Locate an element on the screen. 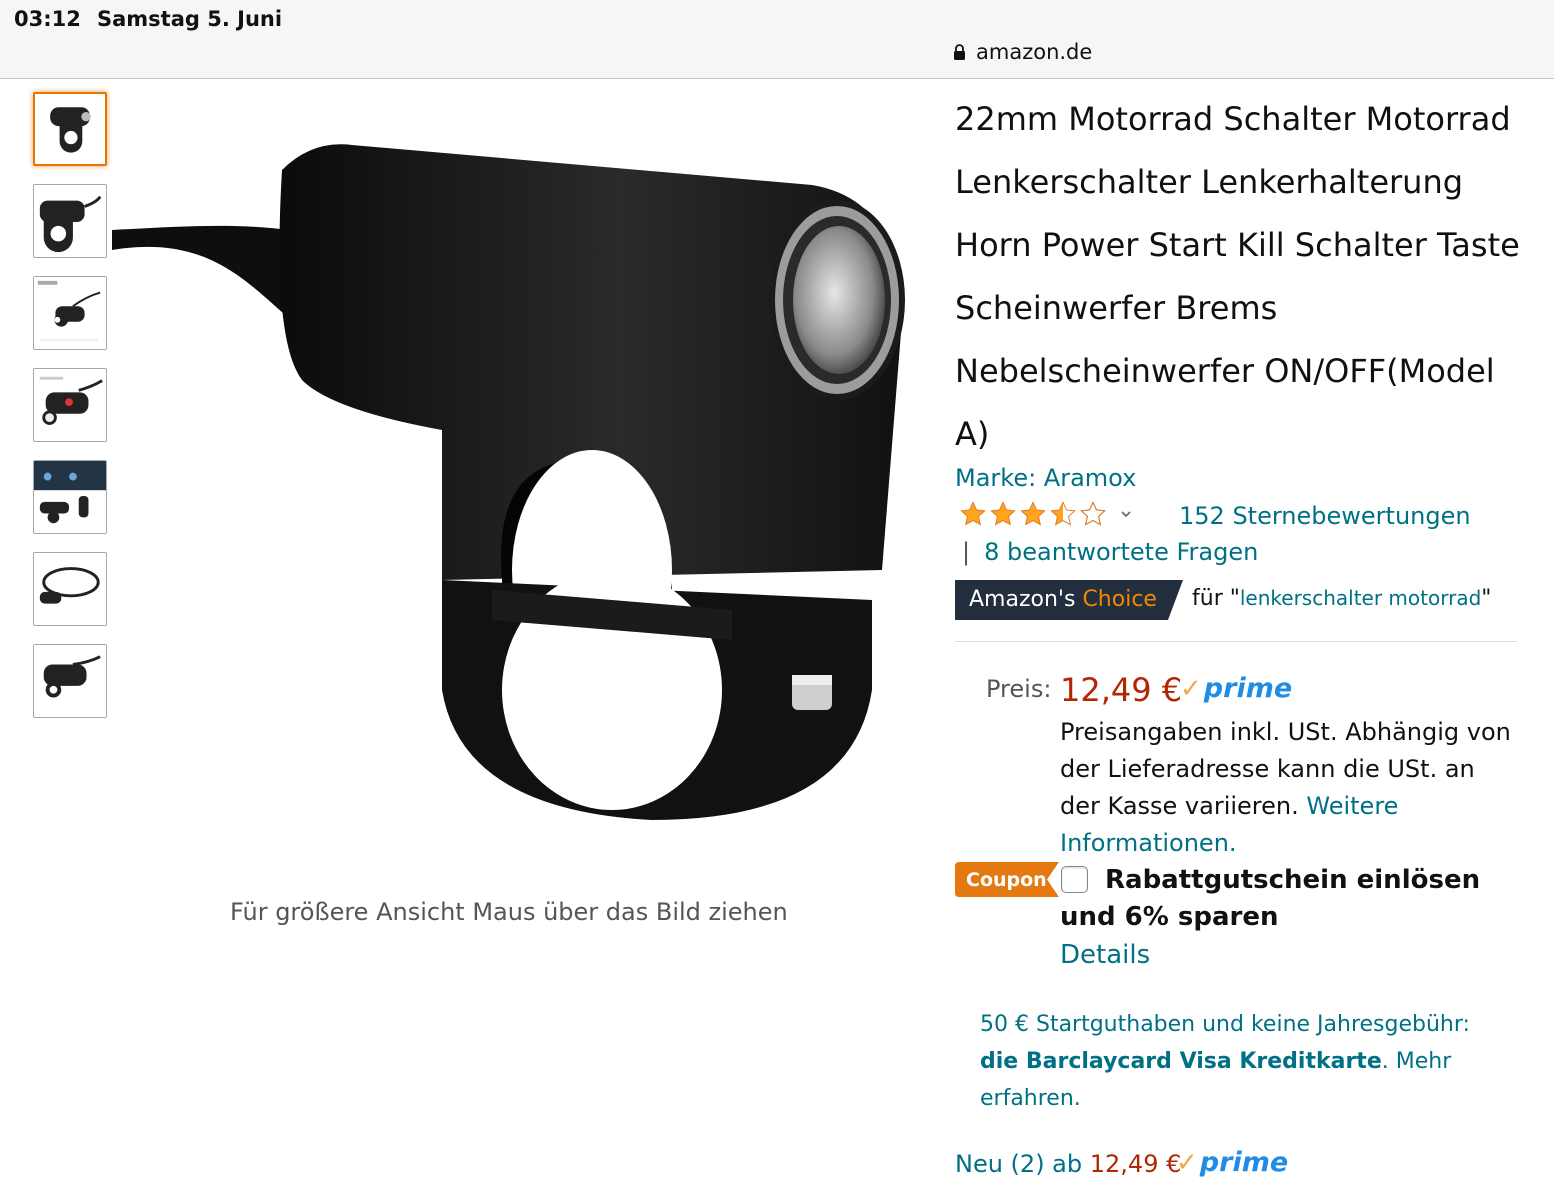  star-half-icon is located at coordinates (1063, 513).